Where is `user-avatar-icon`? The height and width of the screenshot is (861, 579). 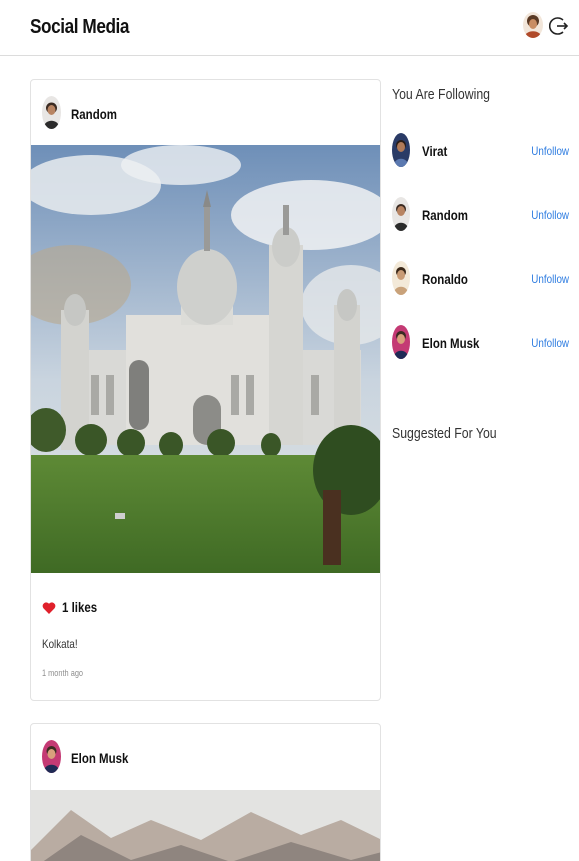
user-avatar-icon is located at coordinates (533, 25).